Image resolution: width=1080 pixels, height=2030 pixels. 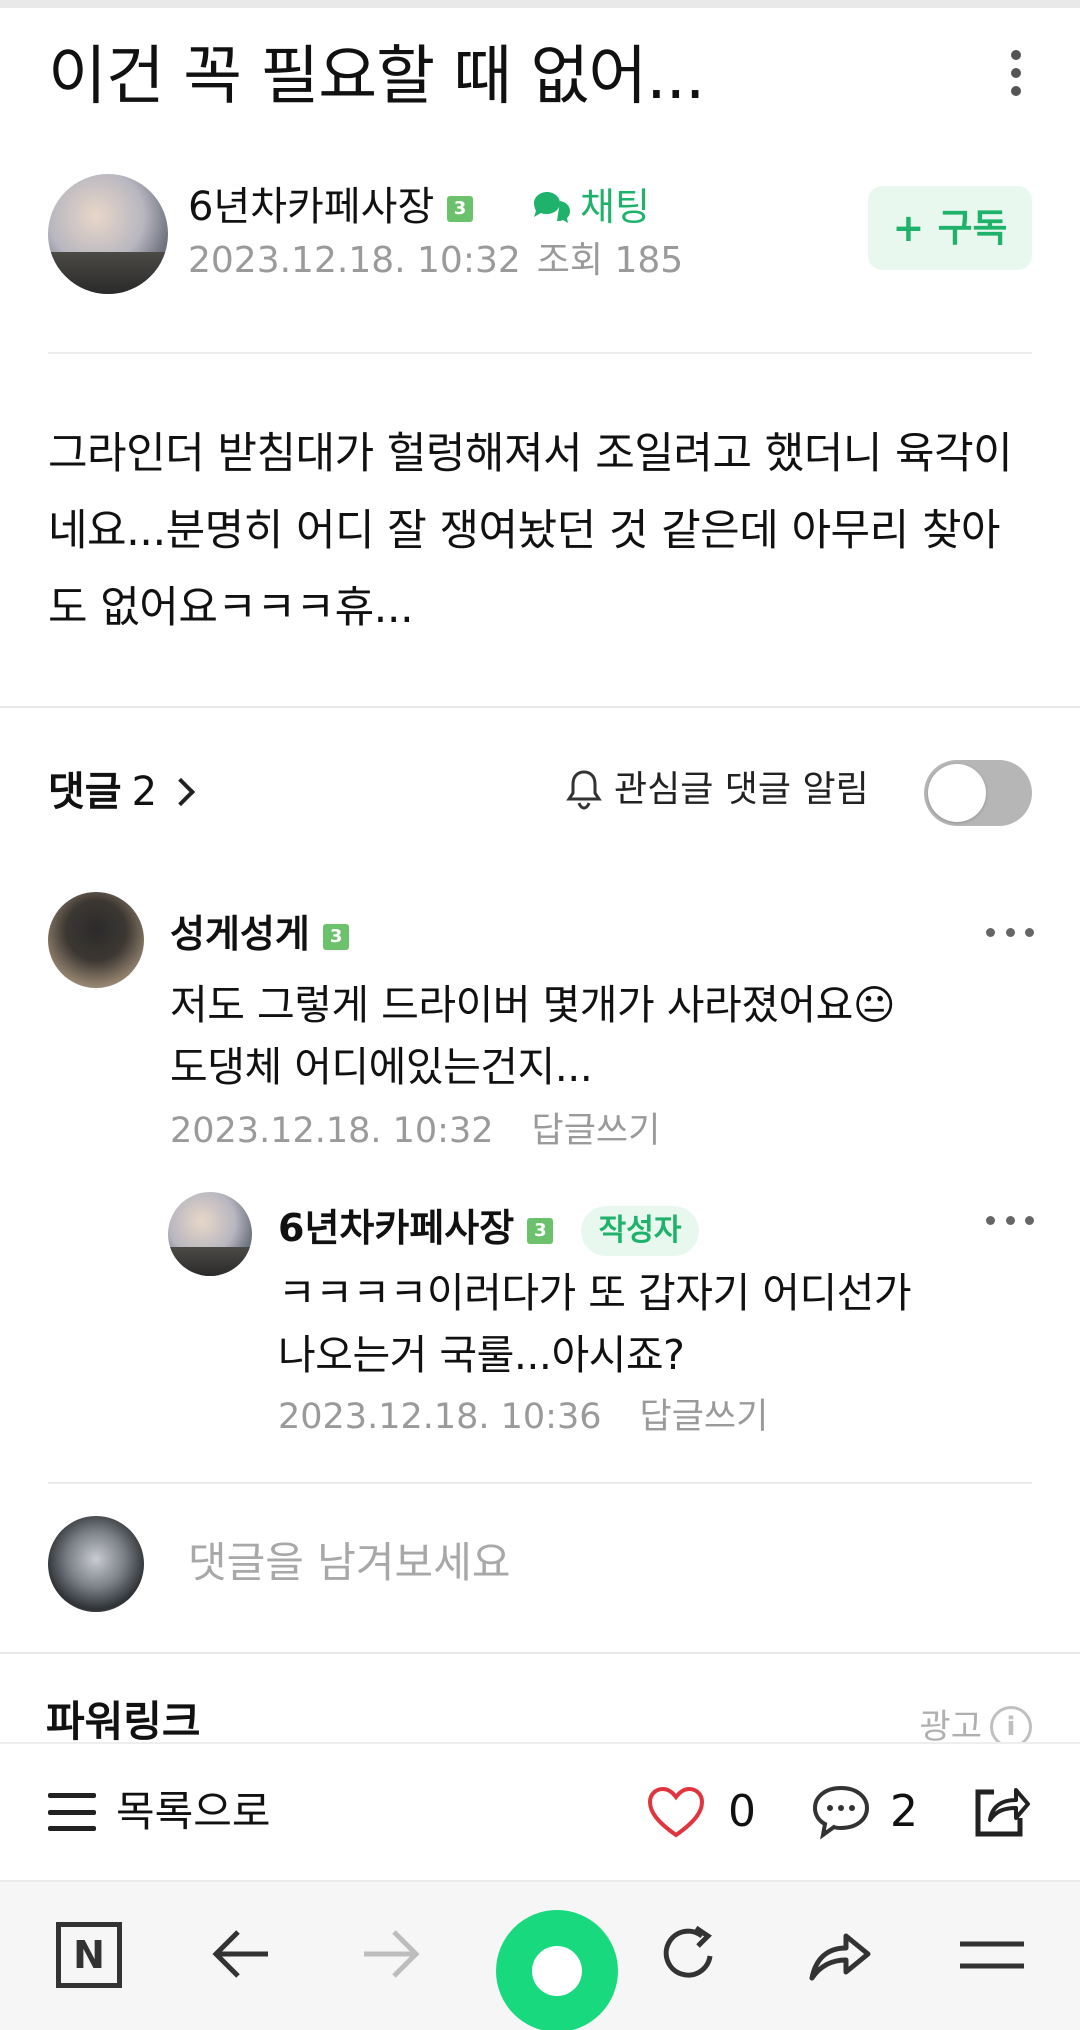 What do you see at coordinates (615, 207) in the screenshot?
I see `chat-label: 채팅` at bounding box center [615, 207].